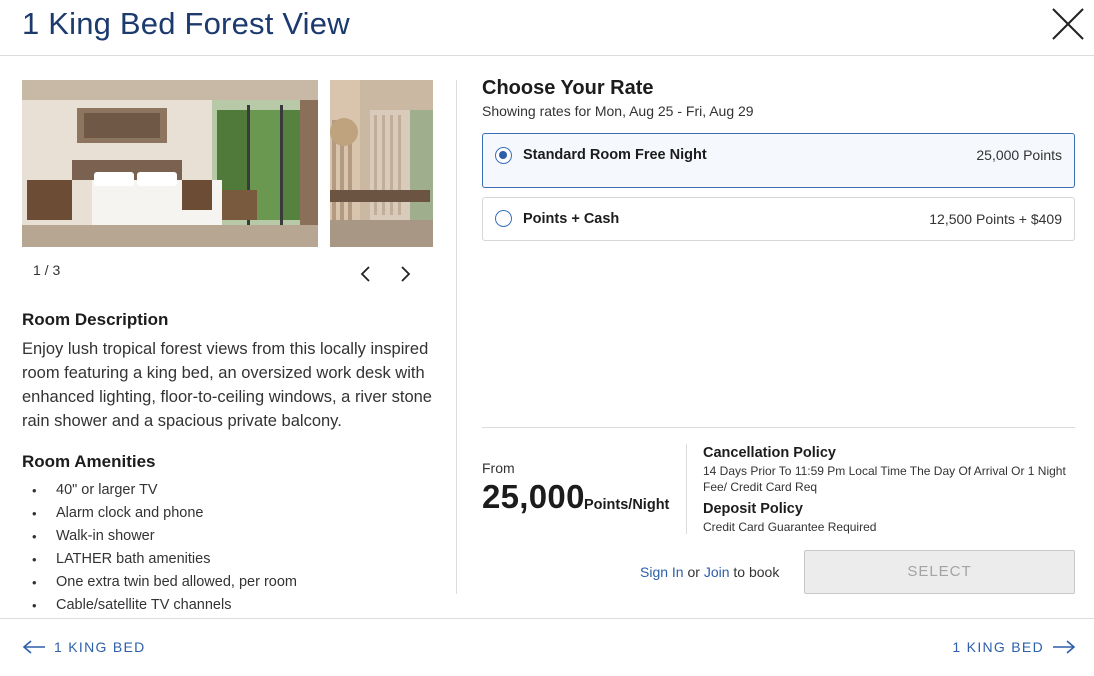 This screenshot has width=1094, height=676. What do you see at coordinates (1019, 155) in the screenshot?
I see `rate-option-price: 25,000 Points` at bounding box center [1019, 155].